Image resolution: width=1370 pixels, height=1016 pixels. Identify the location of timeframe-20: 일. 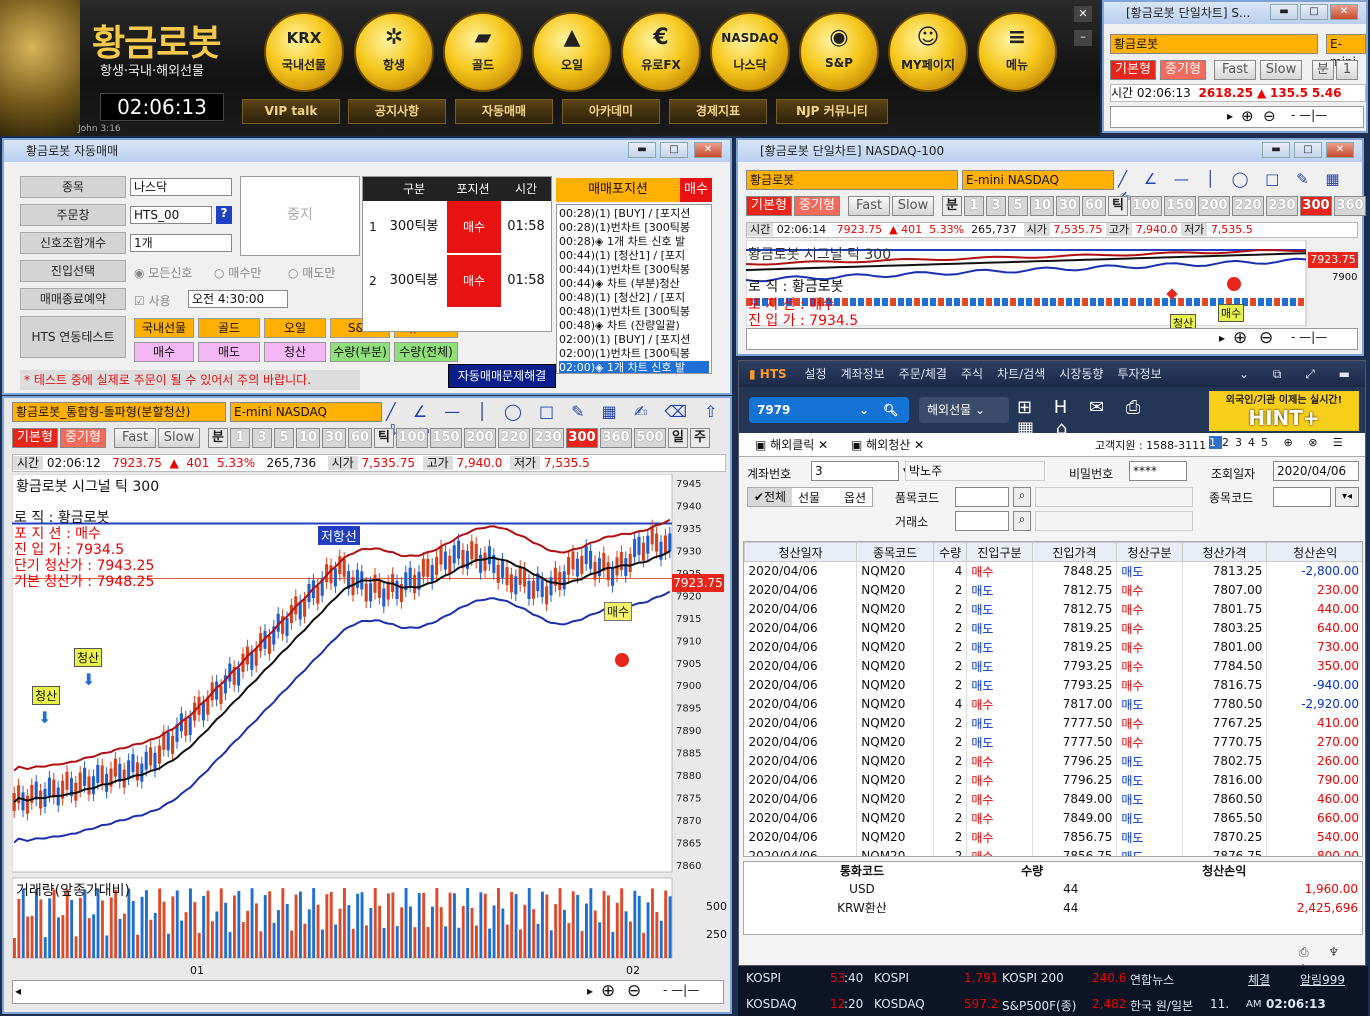
(678, 438).